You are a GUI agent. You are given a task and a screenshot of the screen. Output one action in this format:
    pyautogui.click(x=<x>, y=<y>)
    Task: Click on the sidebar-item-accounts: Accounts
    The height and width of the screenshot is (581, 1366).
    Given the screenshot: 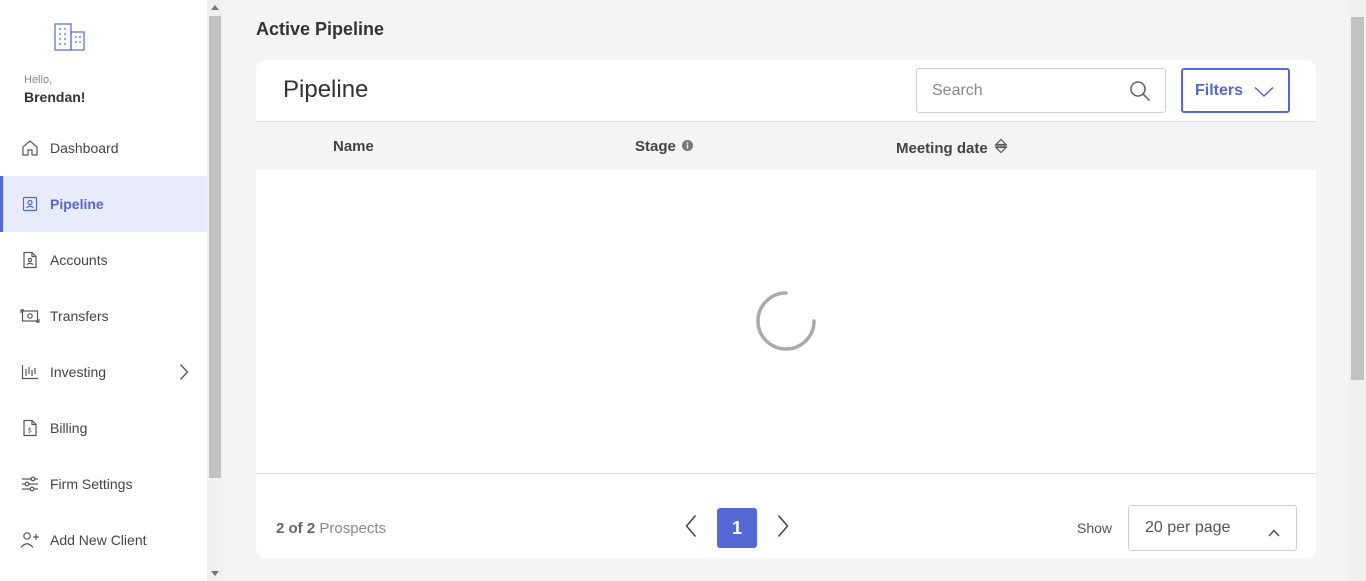 What is the action you would take?
    pyautogui.click(x=103, y=260)
    